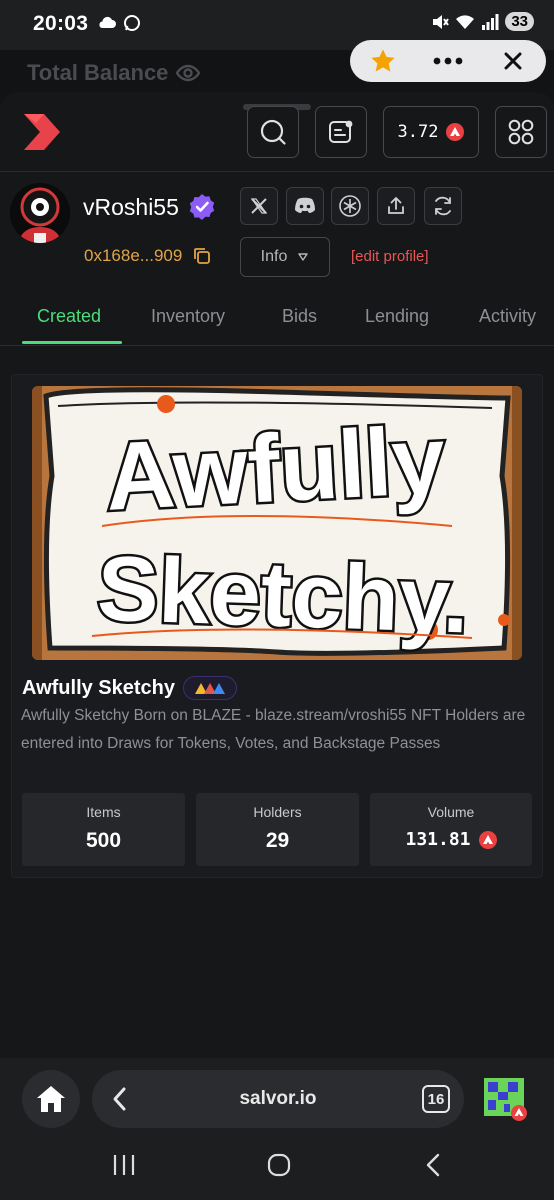 The image size is (554, 1200). What do you see at coordinates (124, 1165) in the screenshot?
I see `recents-icon` at bounding box center [124, 1165].